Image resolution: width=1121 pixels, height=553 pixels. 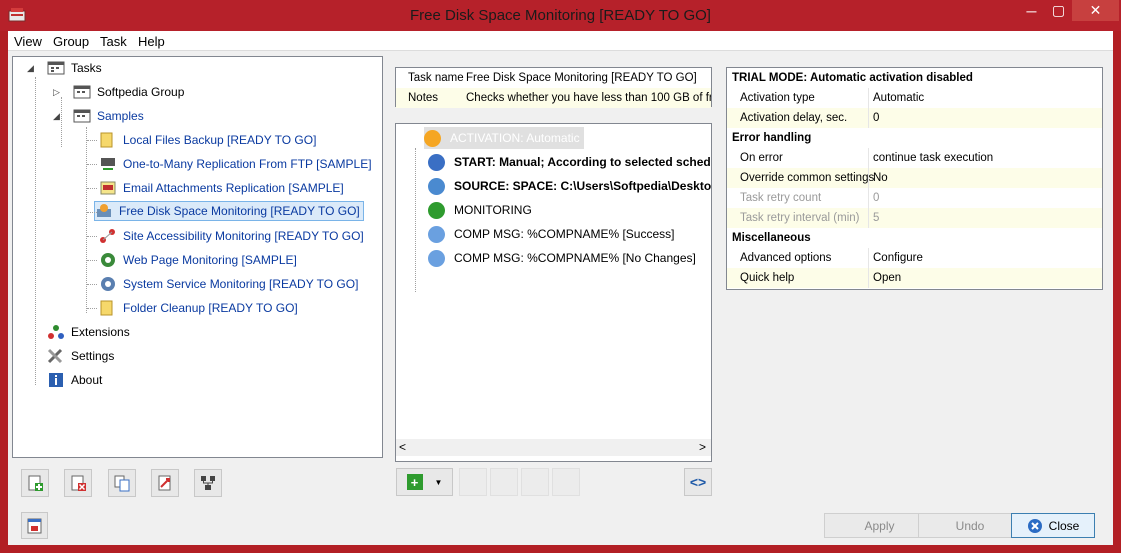 I want to click on step-edit-button, so click(x=535, y=482).